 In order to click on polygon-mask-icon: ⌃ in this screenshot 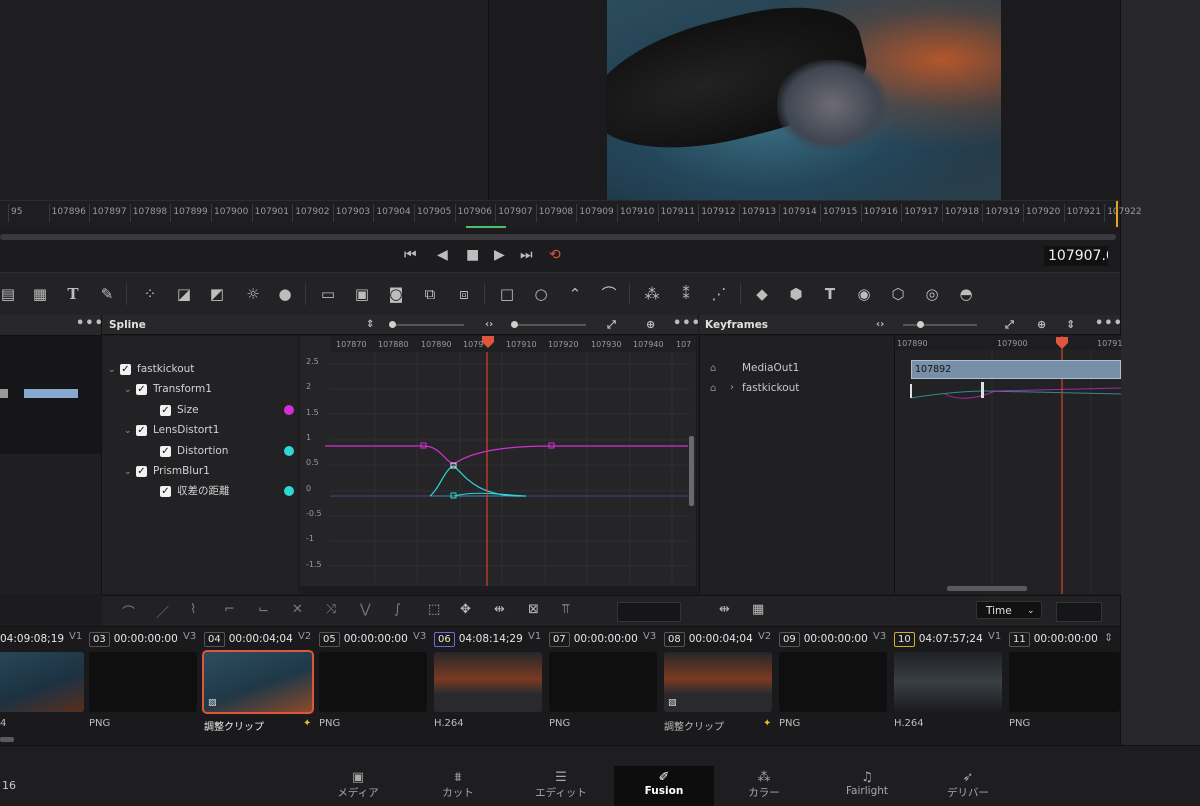, I will do `click(575, 294)`.